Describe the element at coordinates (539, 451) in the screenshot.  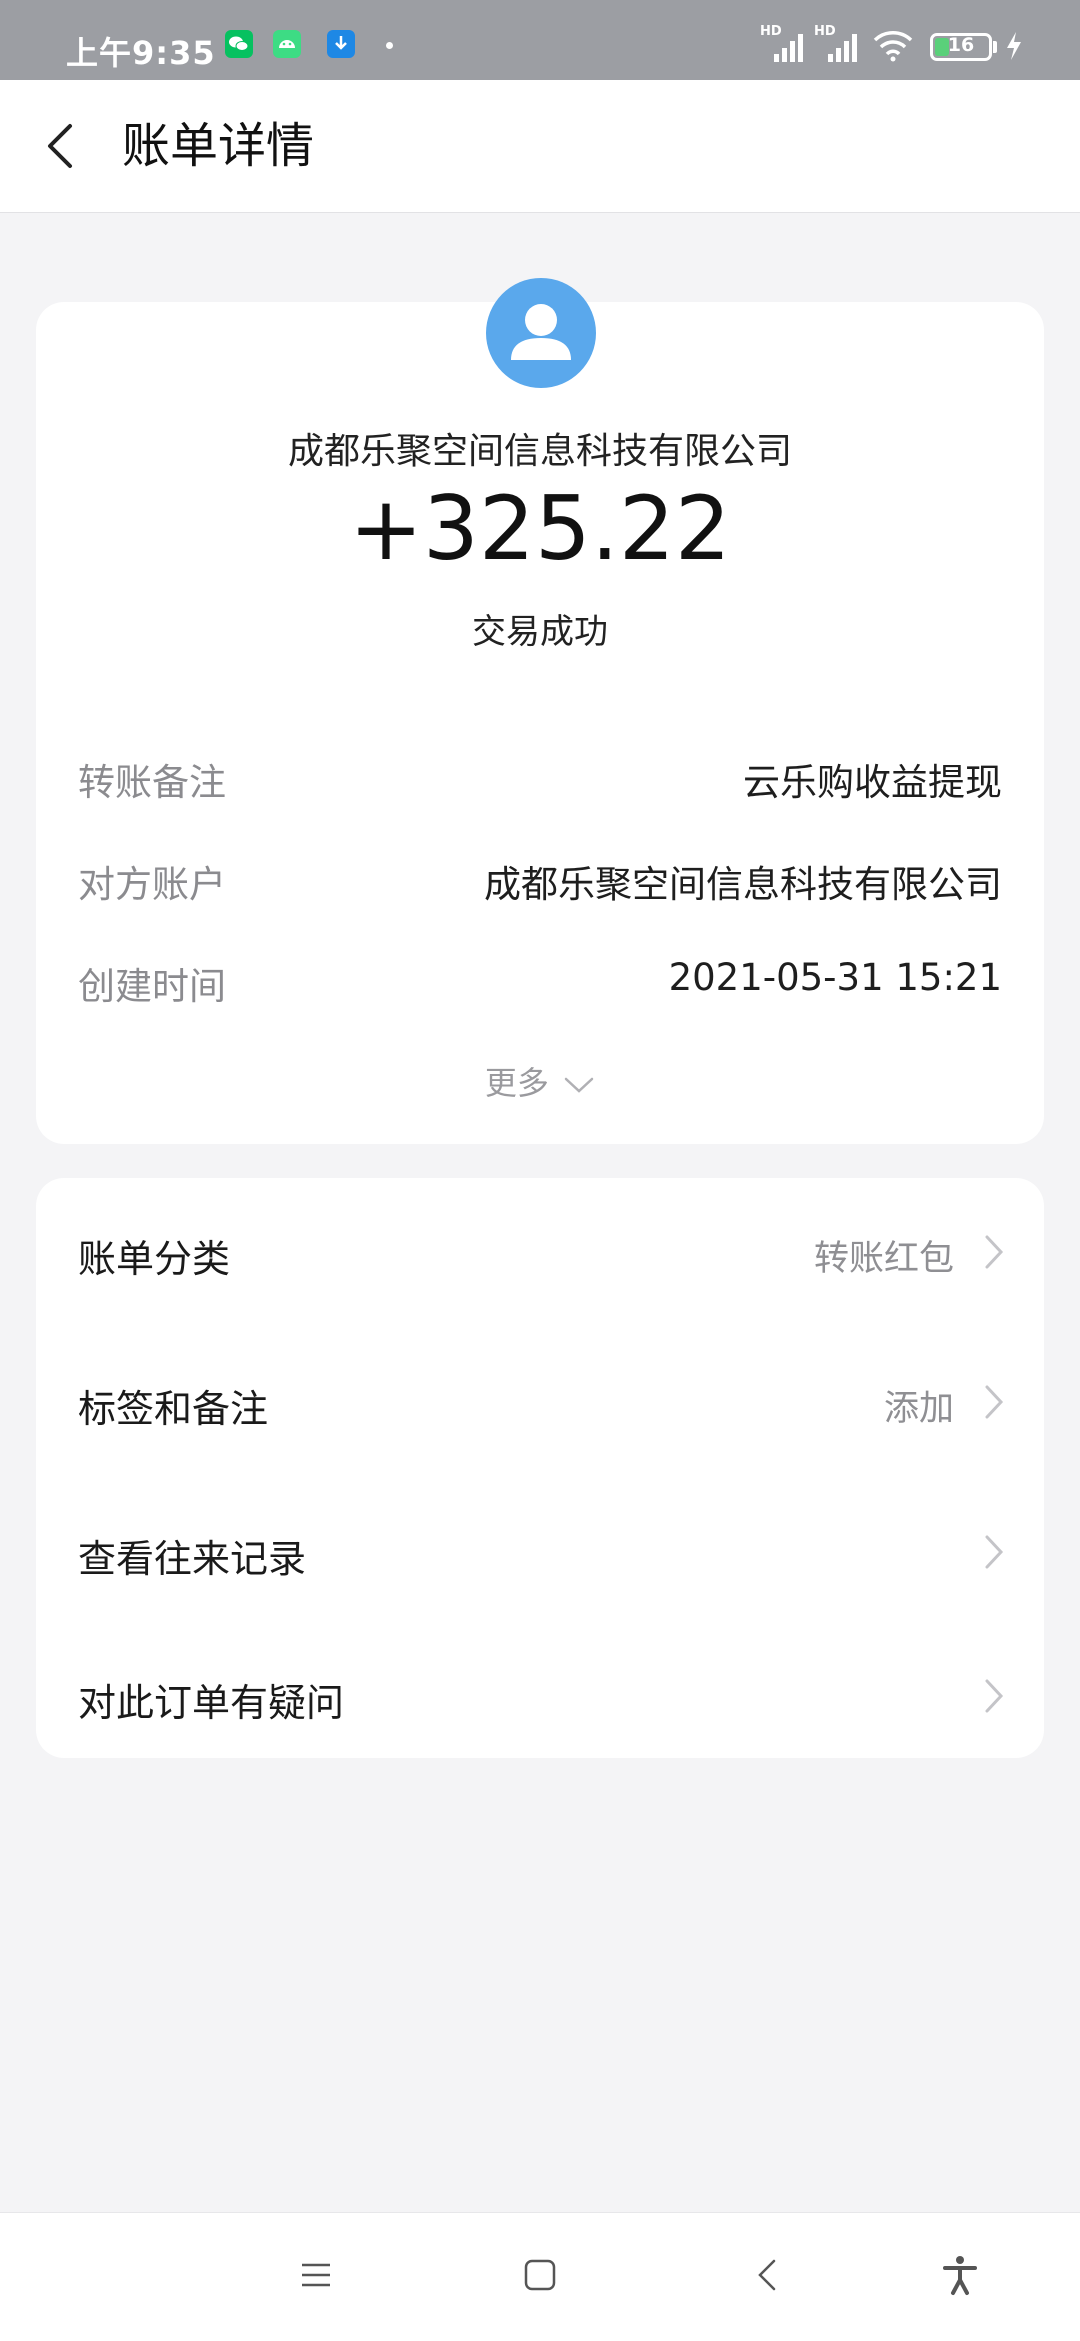
I see `counterparty-name: 成都乐聚空间信息科技有限公司` at that location.